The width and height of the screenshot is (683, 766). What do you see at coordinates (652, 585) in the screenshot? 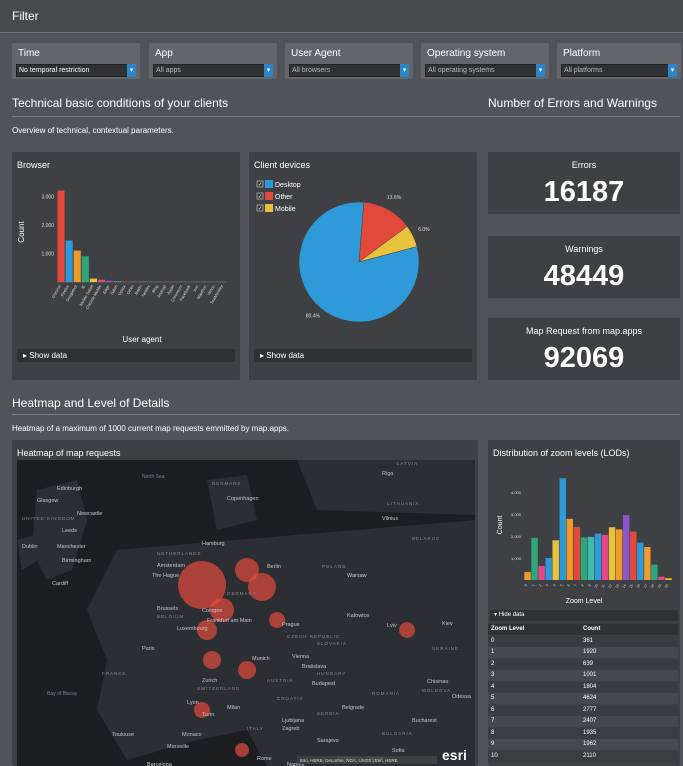
I see `x-tick-label: 18` at bounding box center [652, 585].